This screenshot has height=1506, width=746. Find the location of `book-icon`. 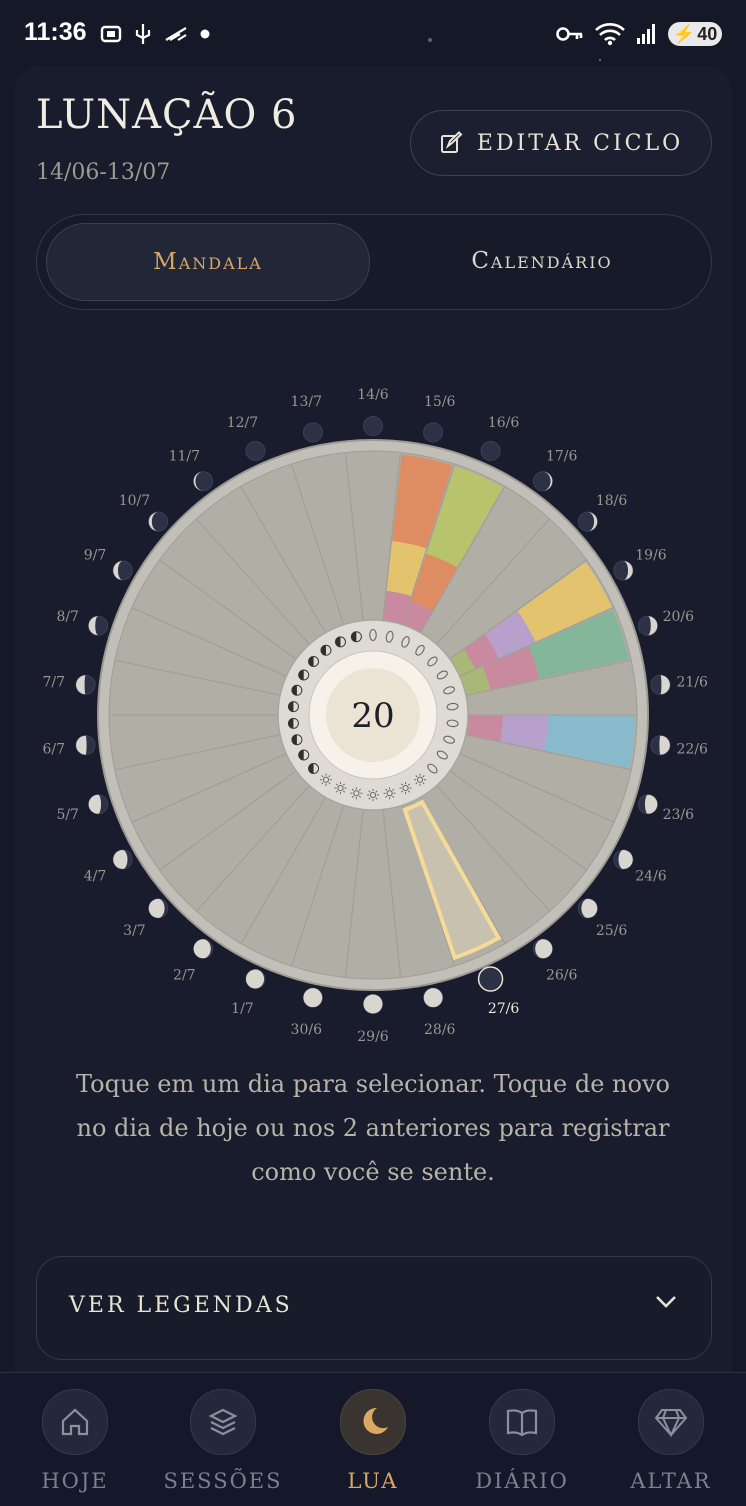

book-icon is located at coordinates (522, 1422).